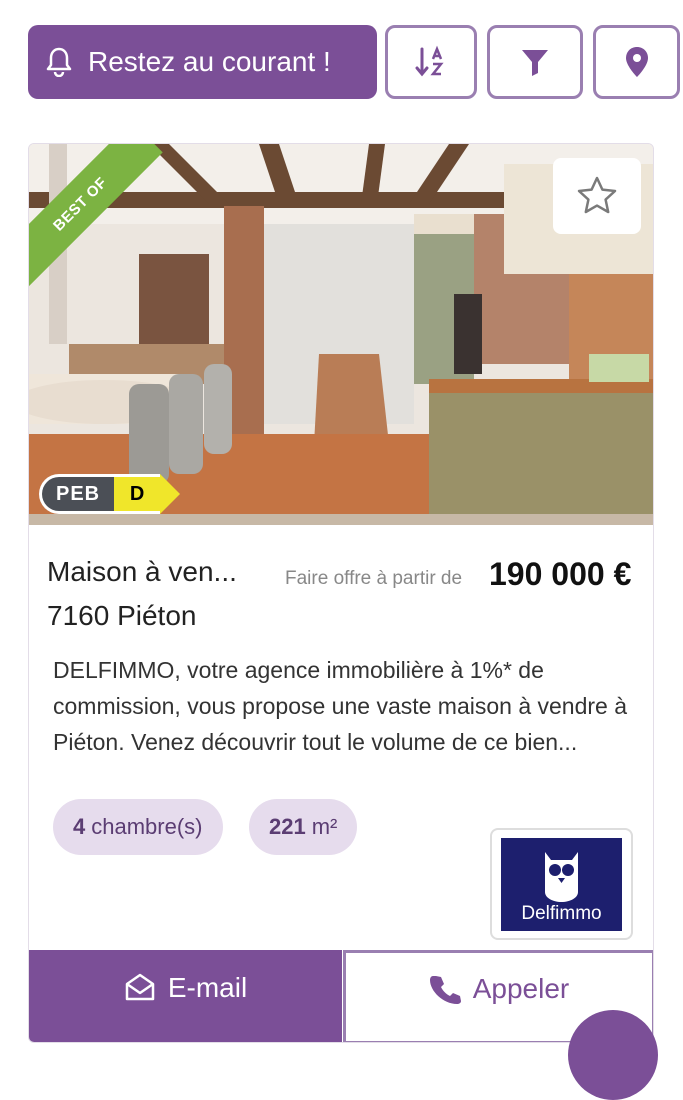 The image size is (683, 1100). What do you see at coordinates (374, 578) in the screenshot?
I see `offer-label: Faire offre à partir de` at bounding box center [374, 578].